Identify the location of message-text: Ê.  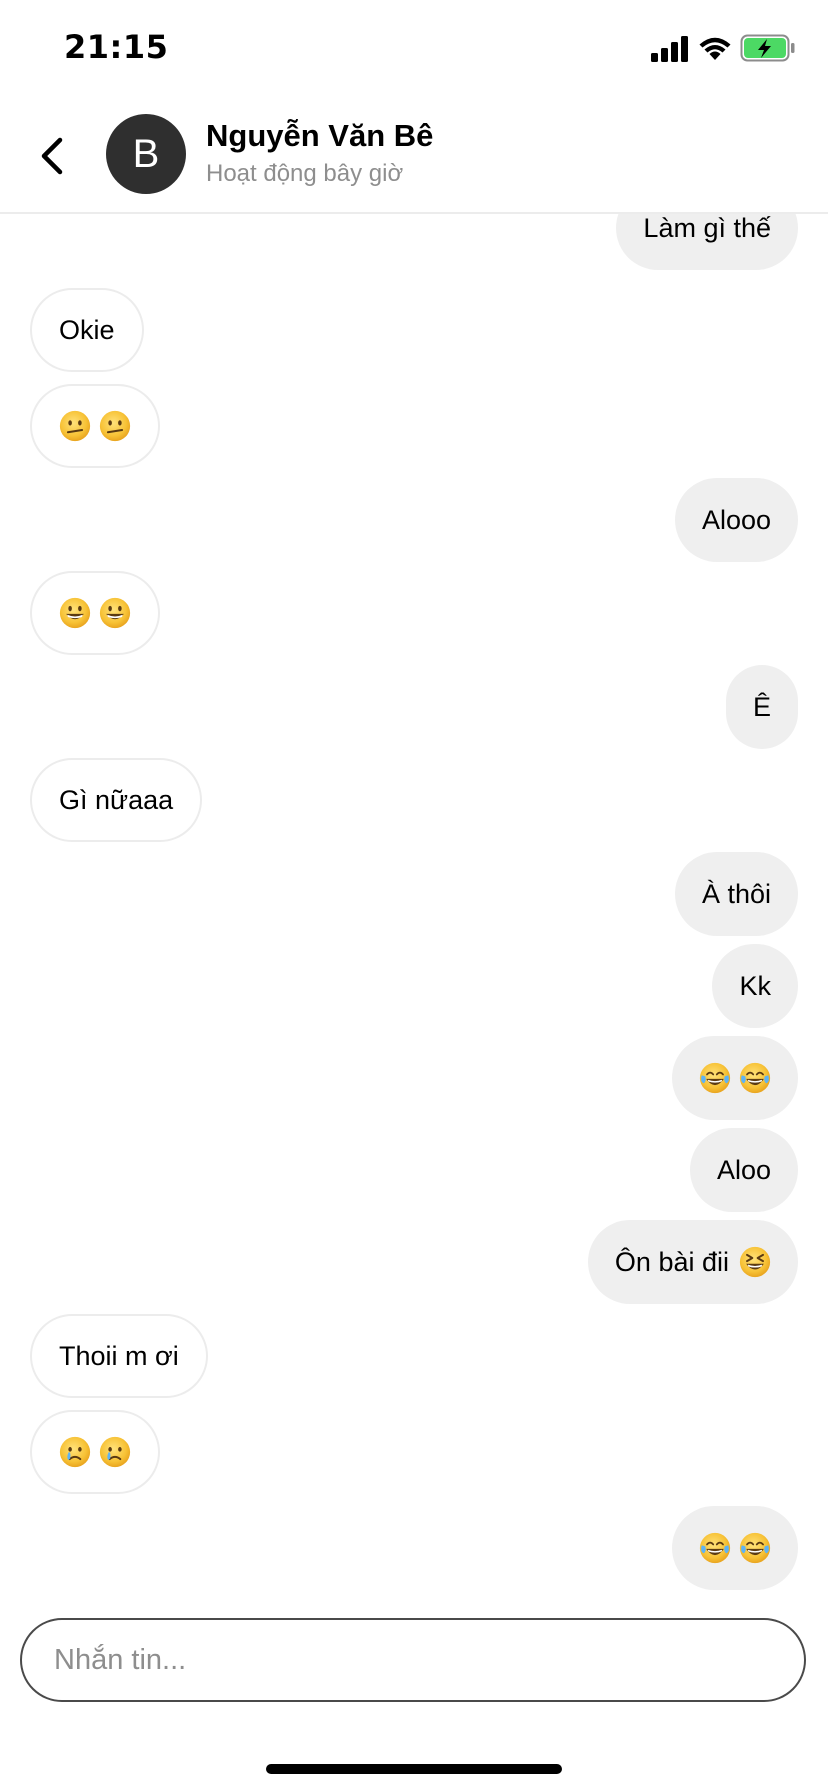
(761, 706).